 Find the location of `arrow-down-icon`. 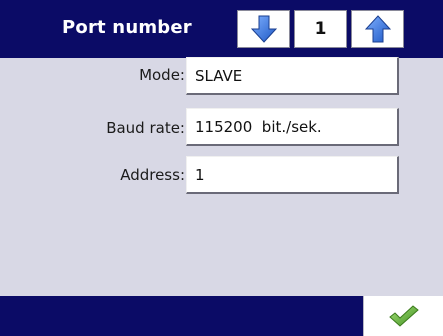

arrow-down-icon is located at coordinates (263, 29).